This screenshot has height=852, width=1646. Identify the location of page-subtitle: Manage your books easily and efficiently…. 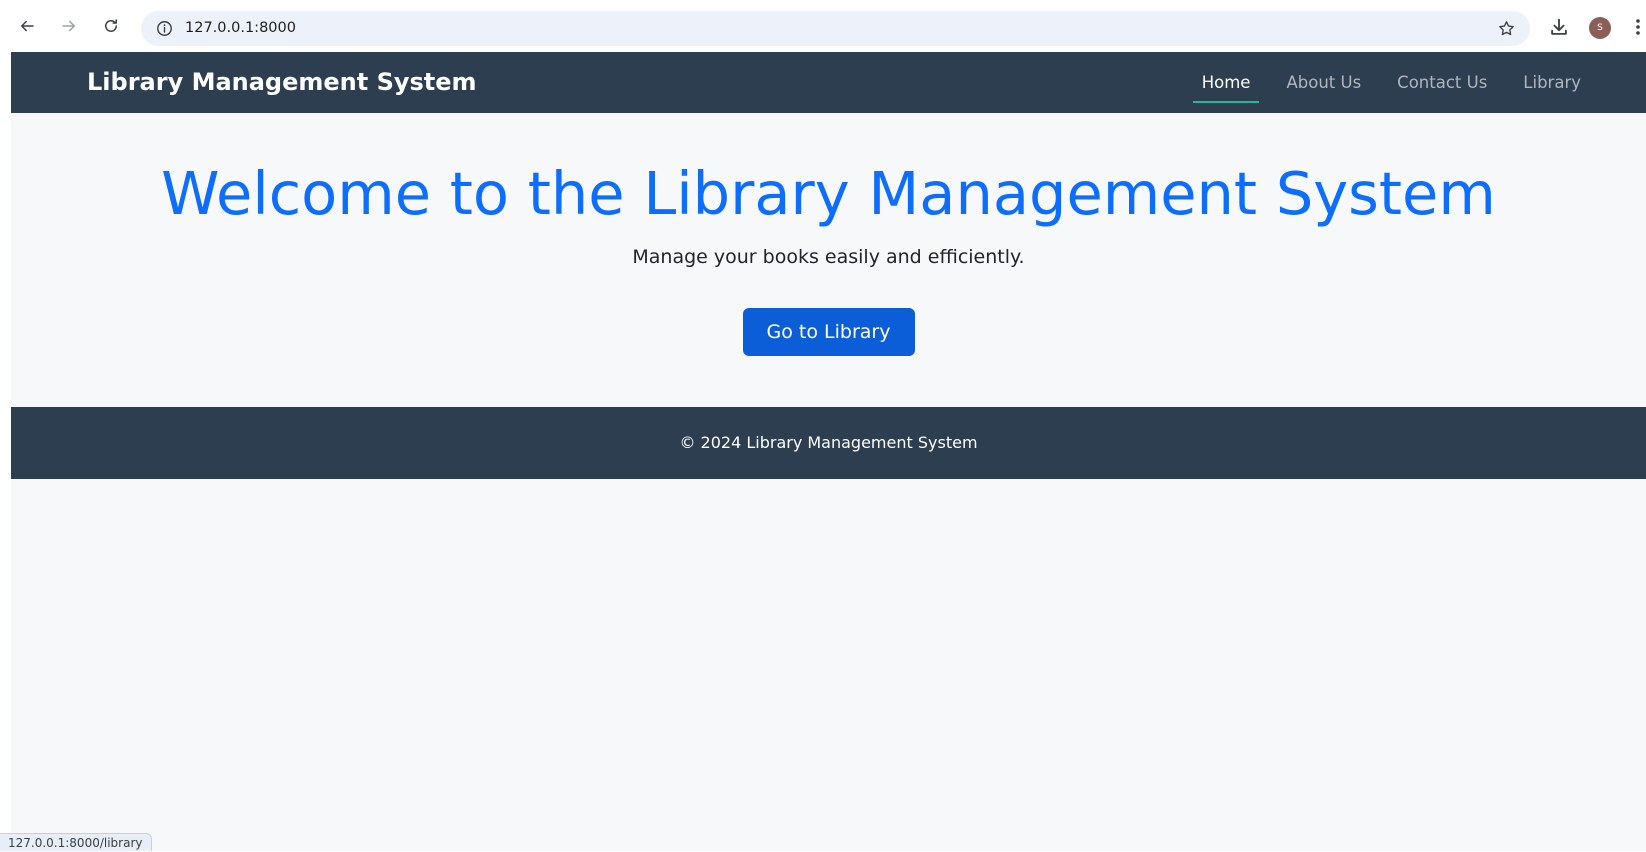
(828, 257).